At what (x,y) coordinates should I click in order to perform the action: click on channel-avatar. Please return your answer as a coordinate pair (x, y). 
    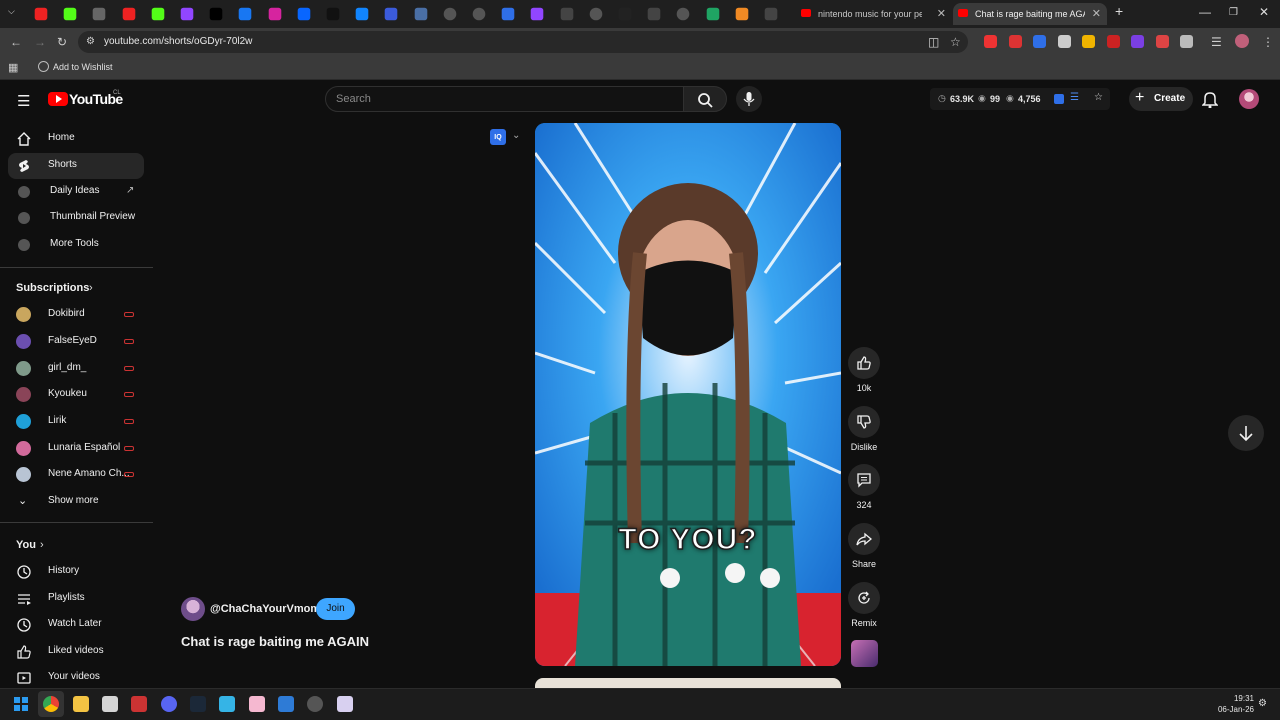
    Looking at the image, I should click on (193, 609).